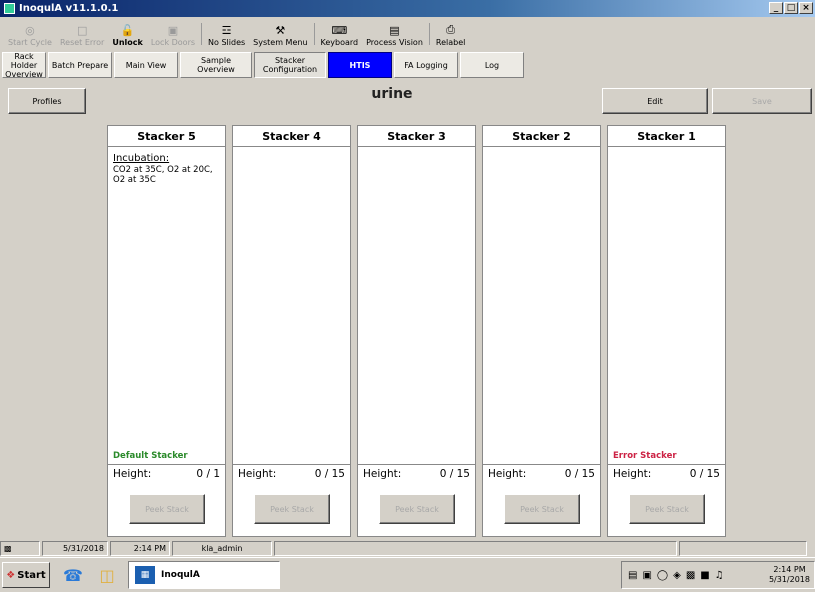 This screenshot has height=592, width=815. What do you see at coordinates (107, 575) in the screenshot?
I see `folder-icon: ◫` at bounding box center [107, 575].